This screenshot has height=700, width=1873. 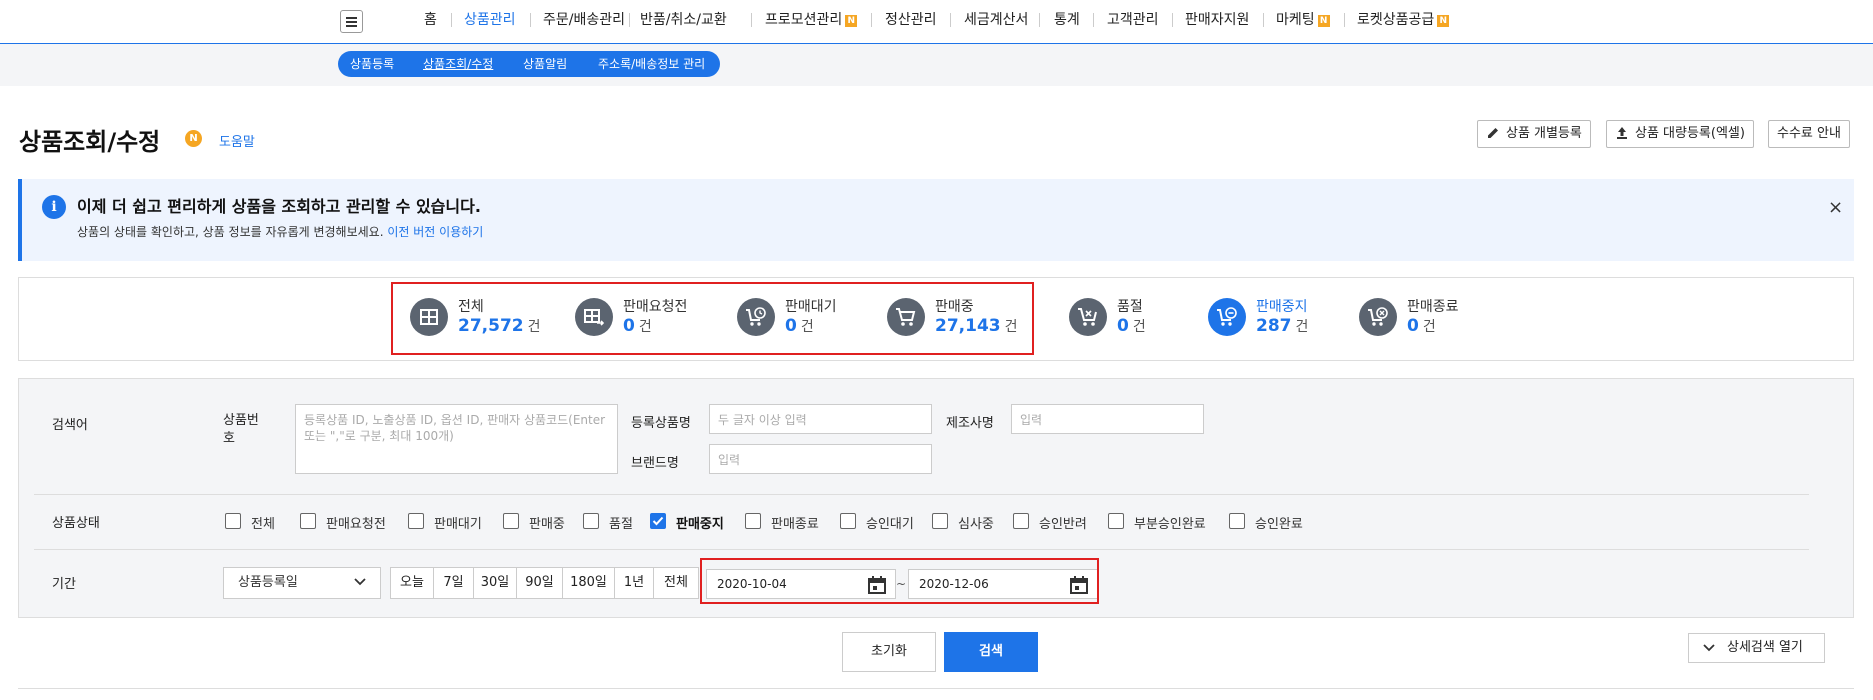 I want to click on subnav-item-address-book: 주소록/배송정보 관리, so click(x=651, y=64).